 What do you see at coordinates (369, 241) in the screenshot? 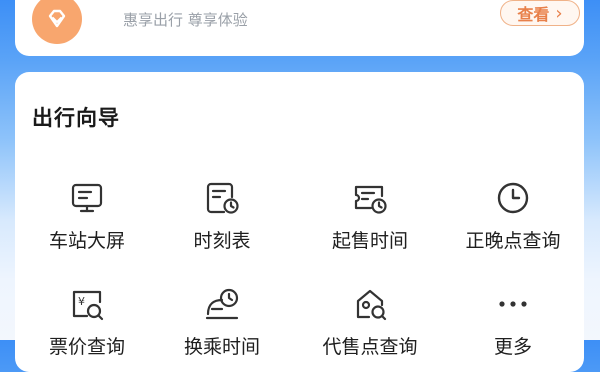
I see `service-label: 起售时间` at bounding box center [369, 241].